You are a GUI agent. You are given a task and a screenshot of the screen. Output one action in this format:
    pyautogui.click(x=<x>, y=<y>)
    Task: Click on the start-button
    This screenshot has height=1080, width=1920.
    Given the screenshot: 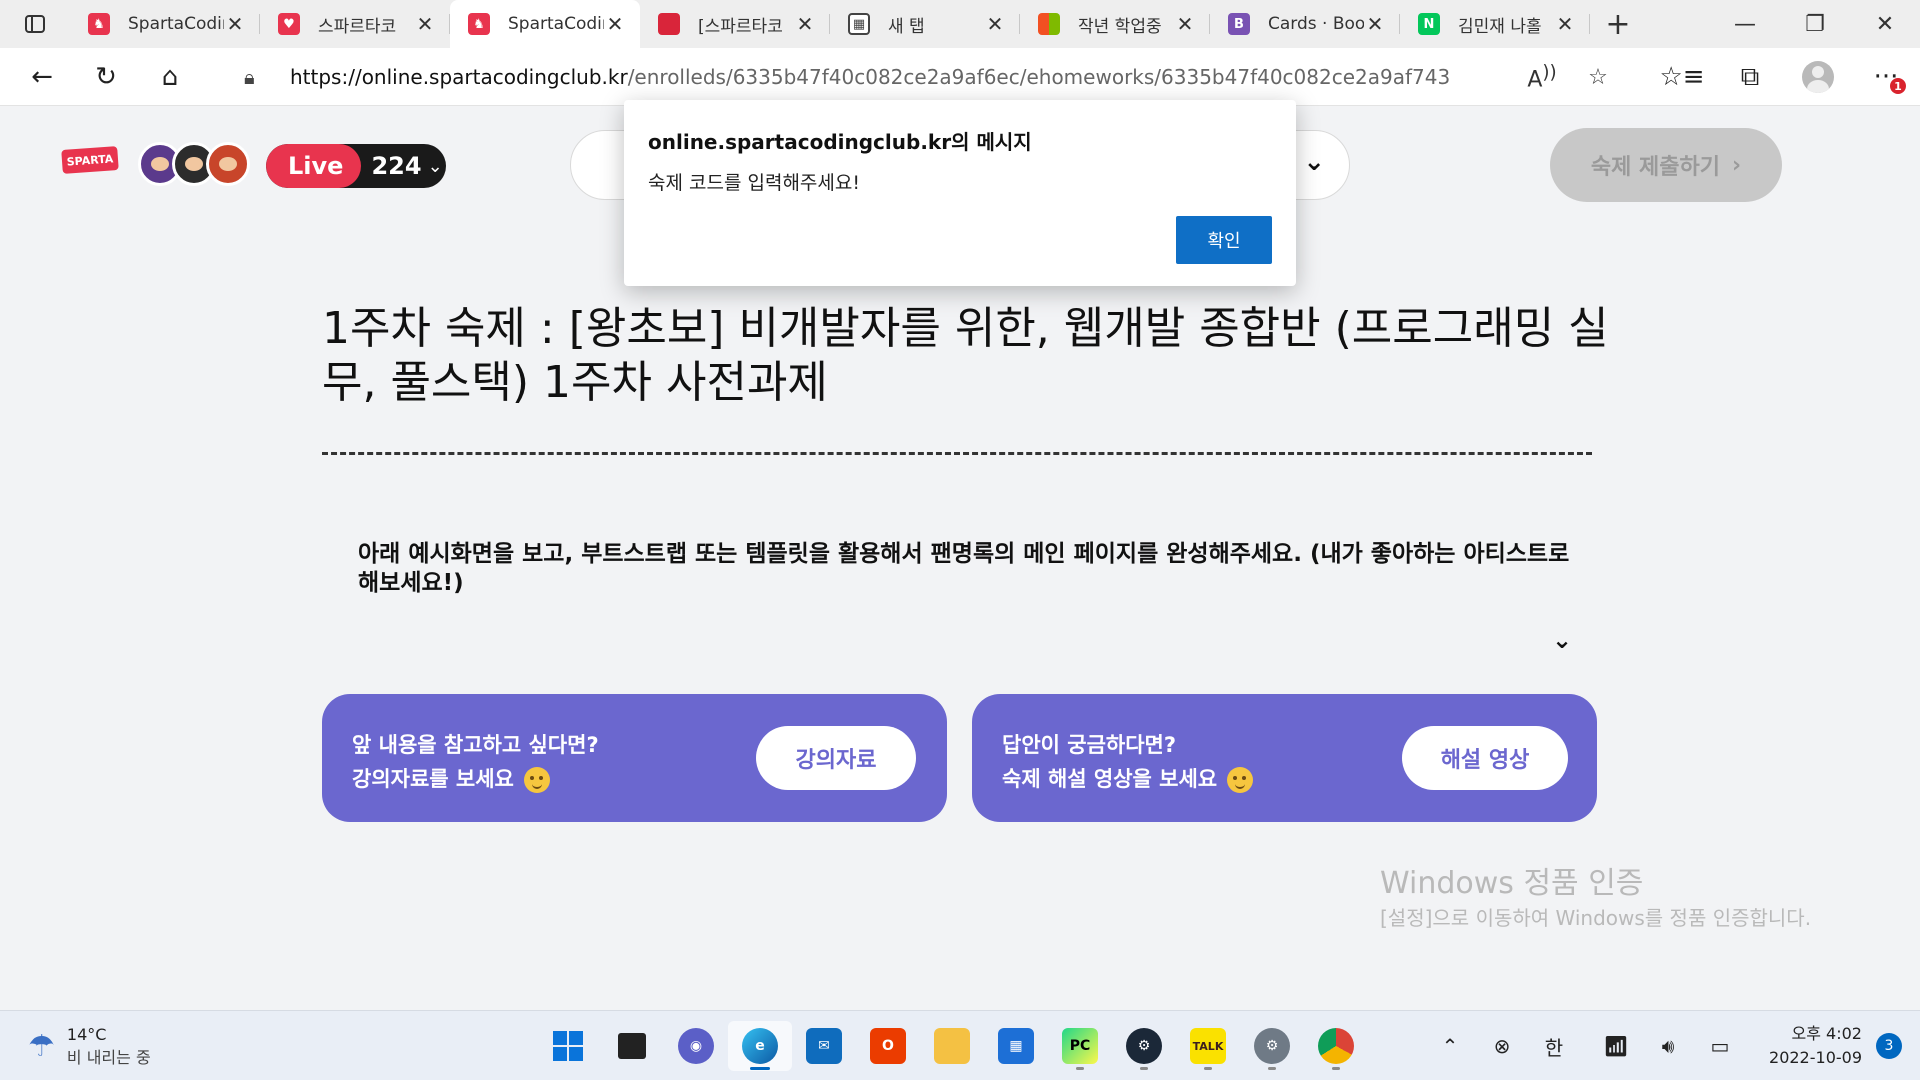 What is the action you would take?
    pyautogui.click(x=568, y=1046)
    